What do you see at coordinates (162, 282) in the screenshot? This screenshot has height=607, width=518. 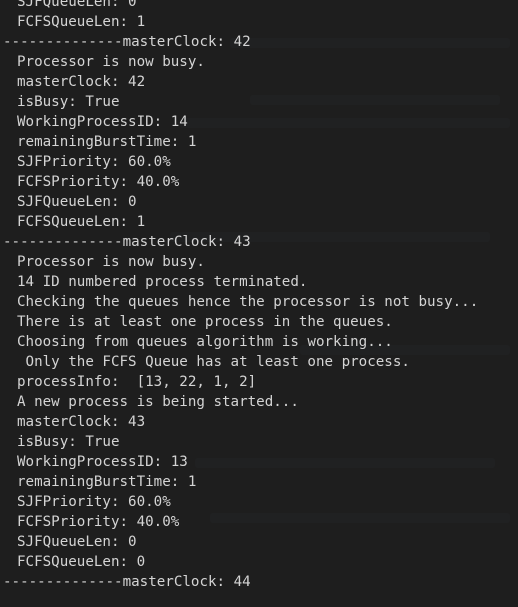 I see `terminal-line: 14 ID numbered process terminated.` at bounding box center [162, 282].